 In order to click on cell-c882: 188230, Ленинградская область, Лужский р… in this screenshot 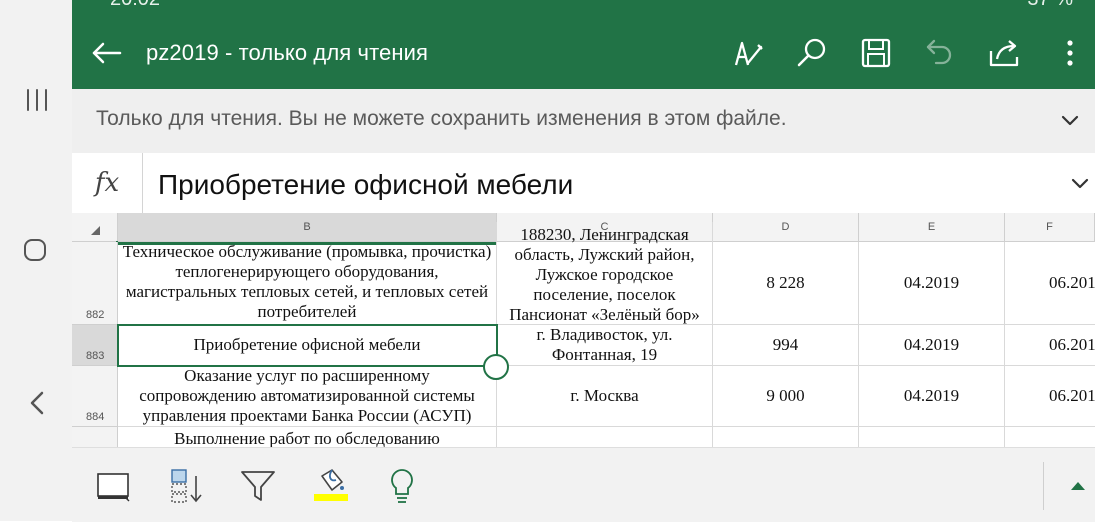, I will do `click(605, 273)`.